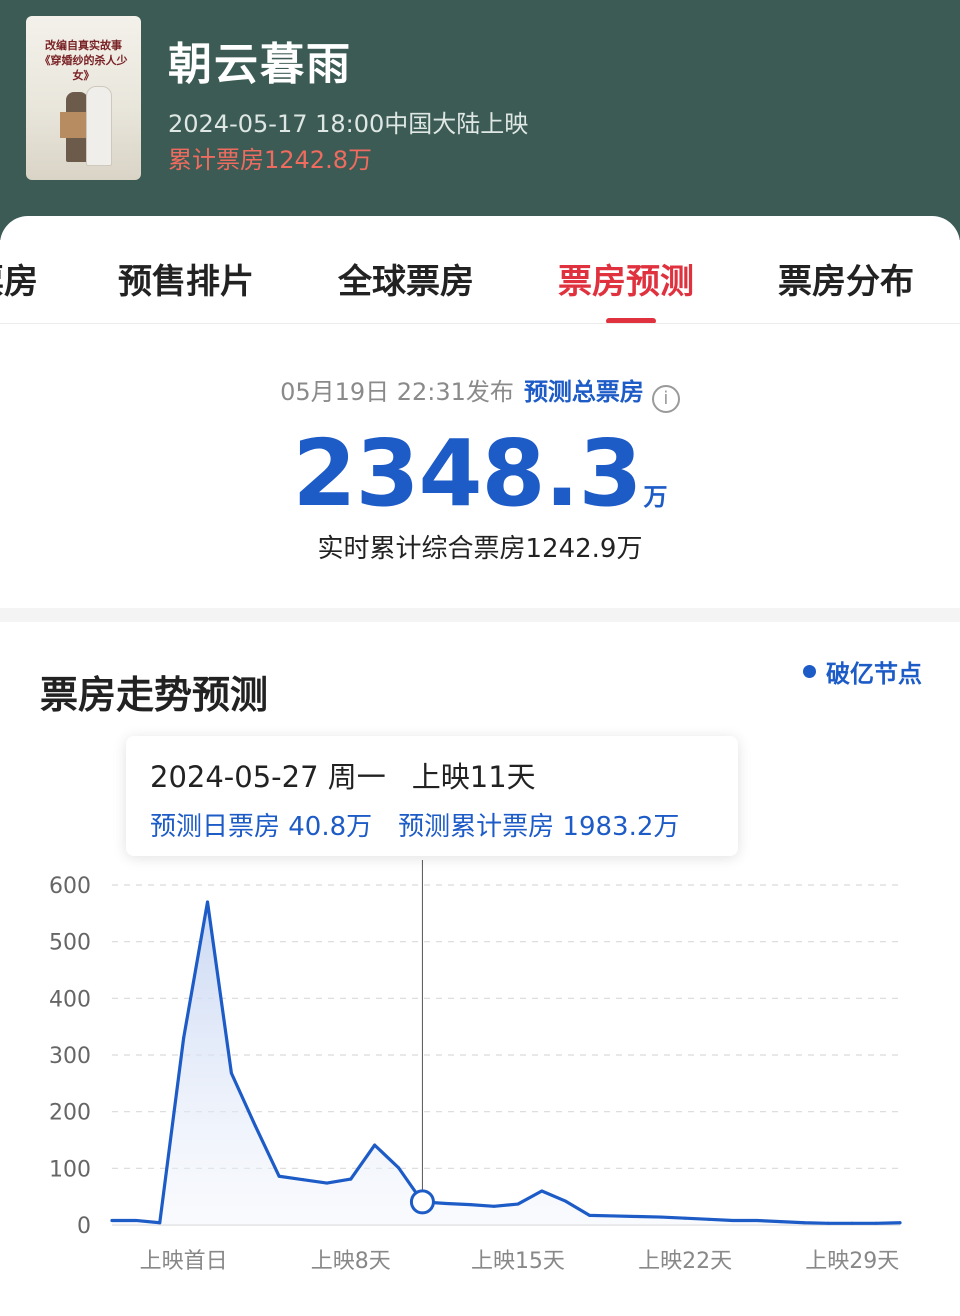 This screenshot has width=960, height=1316. What do you see at coordinates (539, 827) in the screenshot?
I see `tooltip-cumulative: 预测累计票房 1983.2万` at bounding box center [539, 827].